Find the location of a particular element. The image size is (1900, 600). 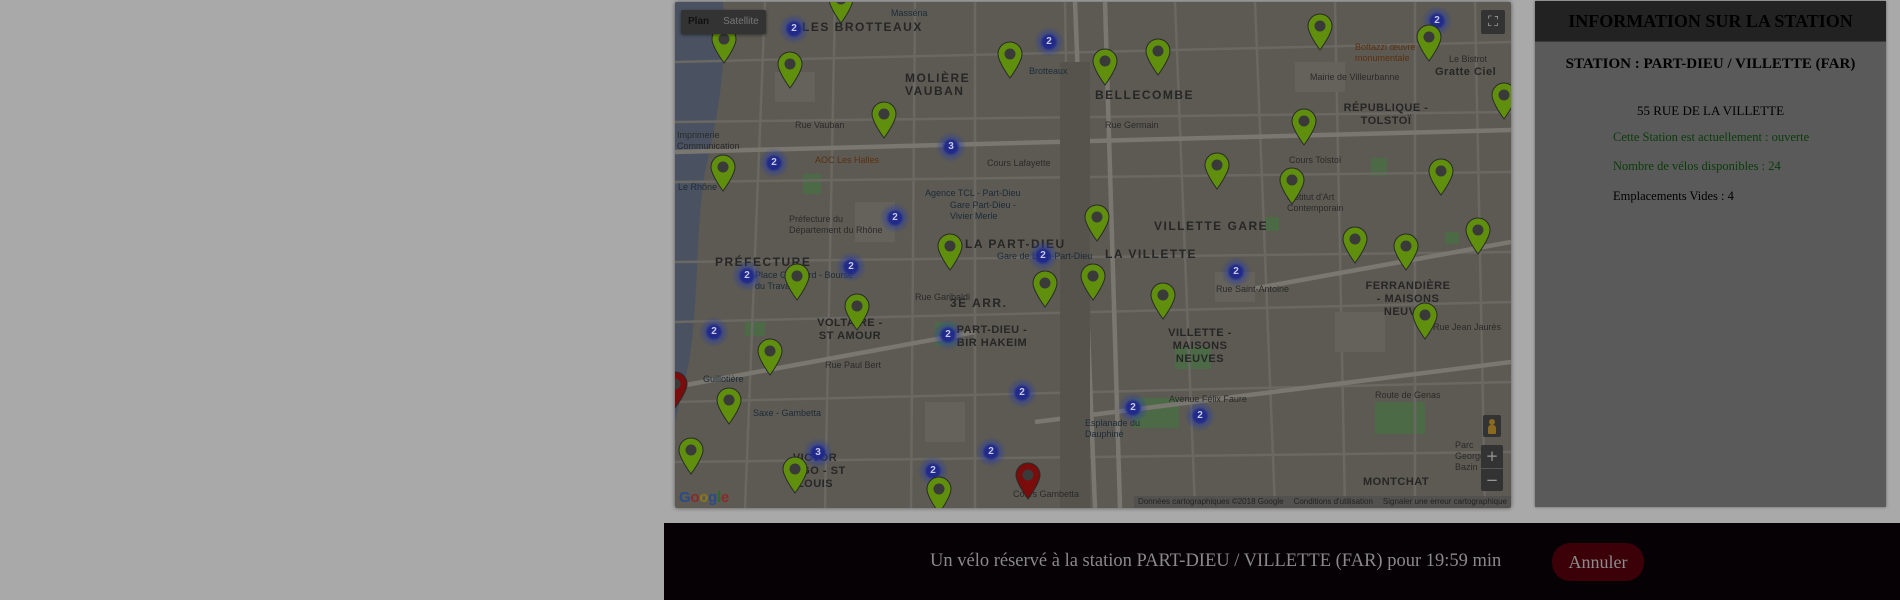

zoom-control: + − is located at coordinates (1492, 468).